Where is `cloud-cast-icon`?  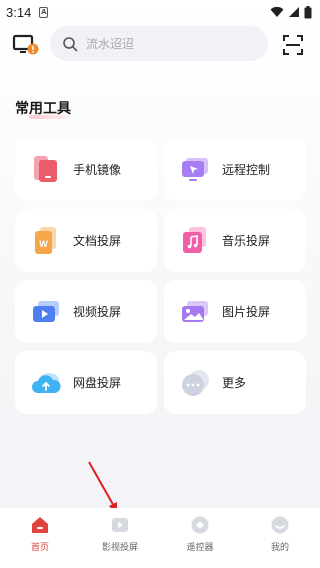 cloud-cast-icon is located at coordinates (46, 383).